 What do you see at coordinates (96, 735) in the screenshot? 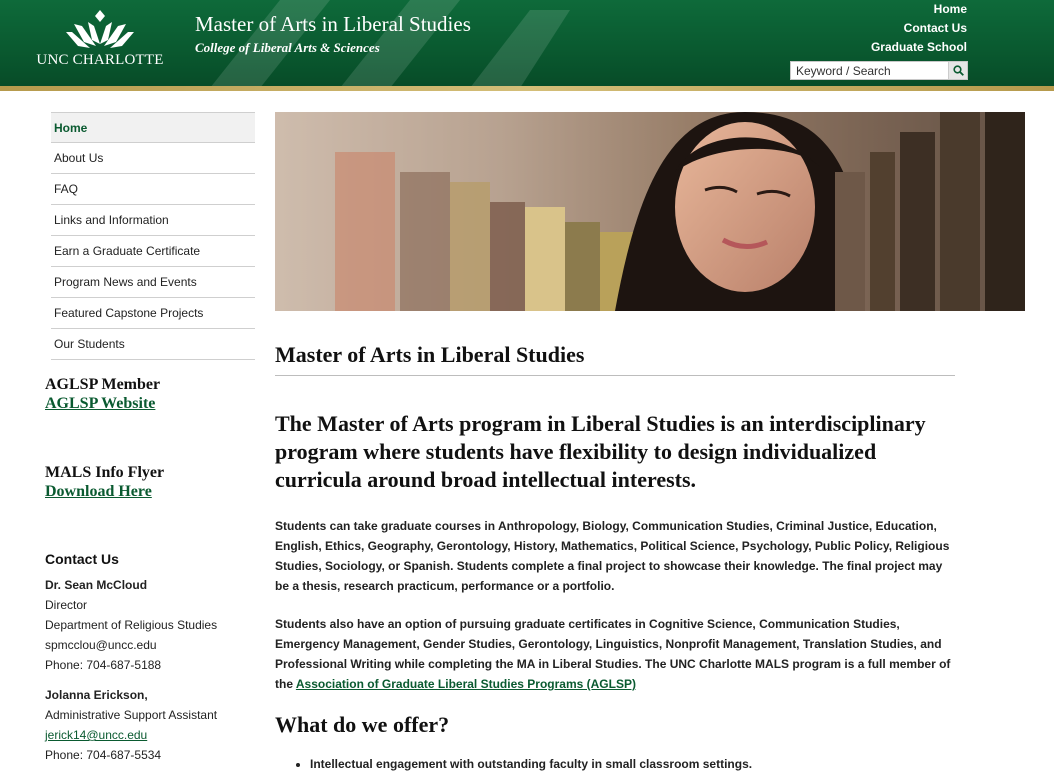
I see `contact-2-email-link: jerick14@uncc.edu` at bounding box center [96, 735].